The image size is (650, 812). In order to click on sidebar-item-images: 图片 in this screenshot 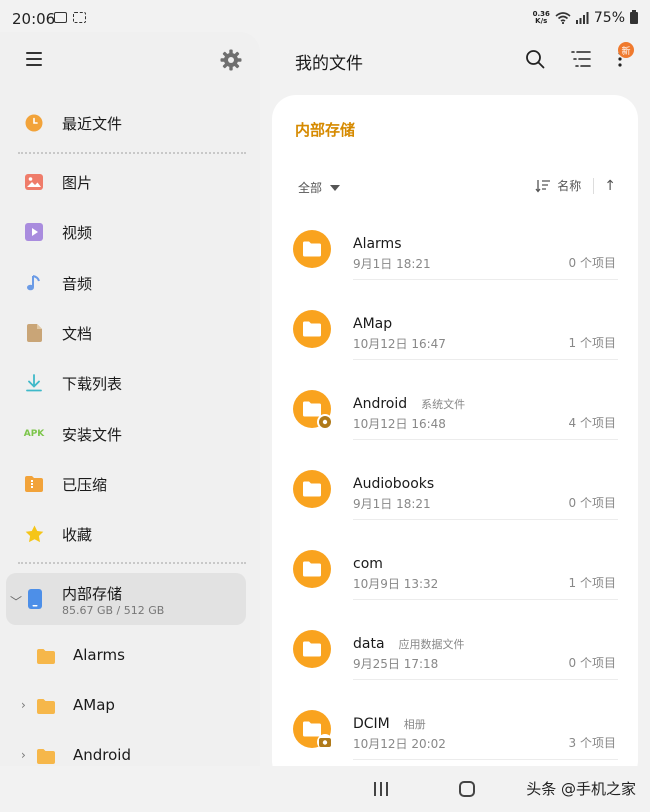, I will do `click(130, 182)`.